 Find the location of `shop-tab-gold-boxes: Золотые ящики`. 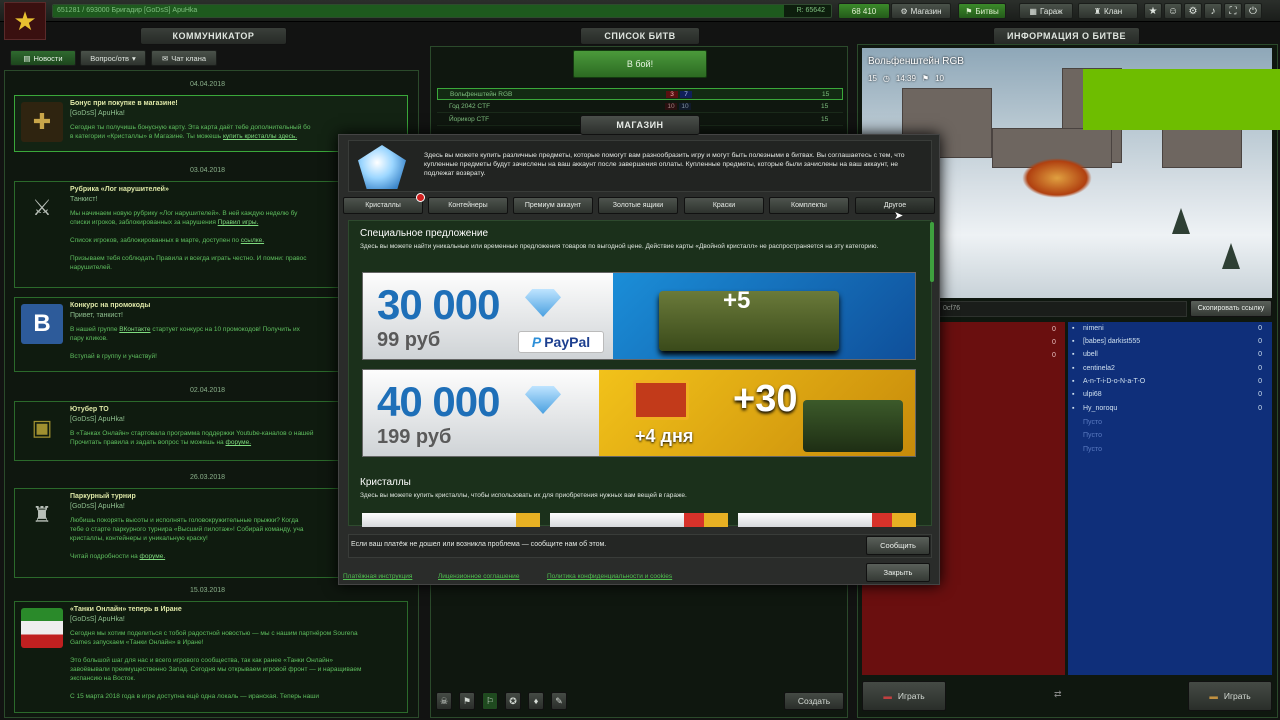

shop-tab-gold-boxes: Золотые ящики is located at coordinates (638, 205).